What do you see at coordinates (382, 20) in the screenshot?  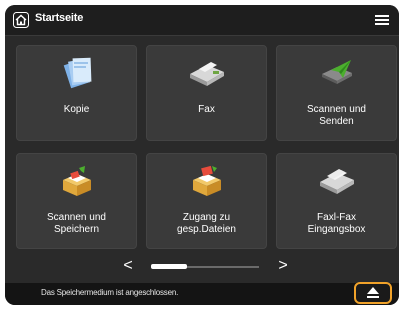 I see `hamburger-menu-icon` at bounding box center [382, 20].